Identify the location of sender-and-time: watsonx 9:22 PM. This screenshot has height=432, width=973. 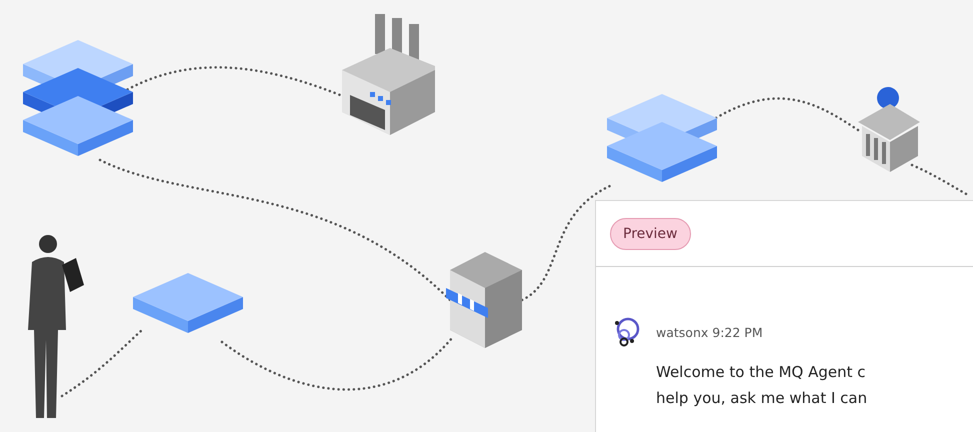
(710, 332).